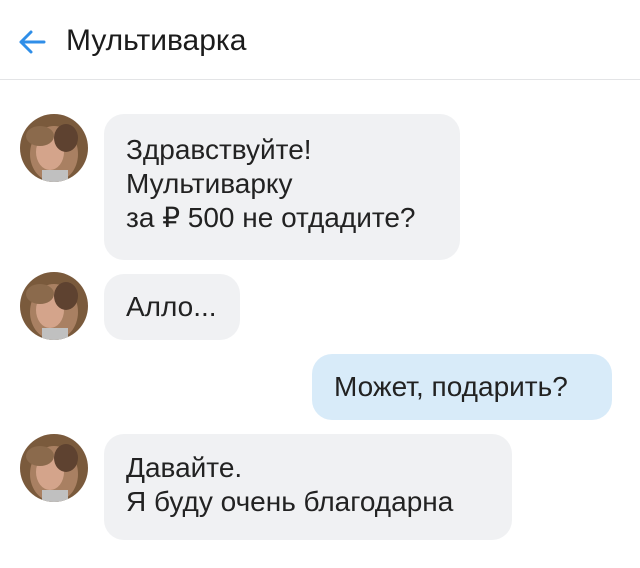 The width and height of the screenshot is (640, 568). Describe the element at coordinates (184, 467) in the screenshot. I see `message-text: Давайте.` at that location.